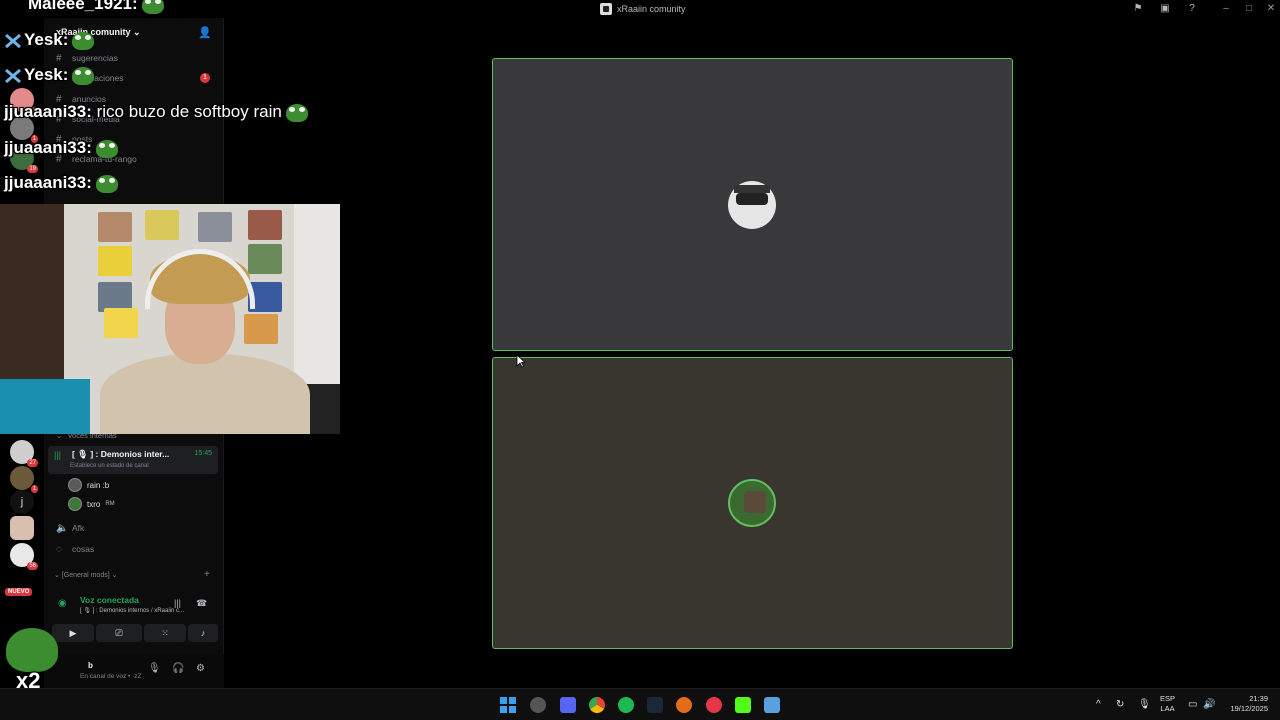  What do you see at coordinates (78, 528) in the screenshot?
I see `channel-label: Afk` at bounding box center [78, 528].